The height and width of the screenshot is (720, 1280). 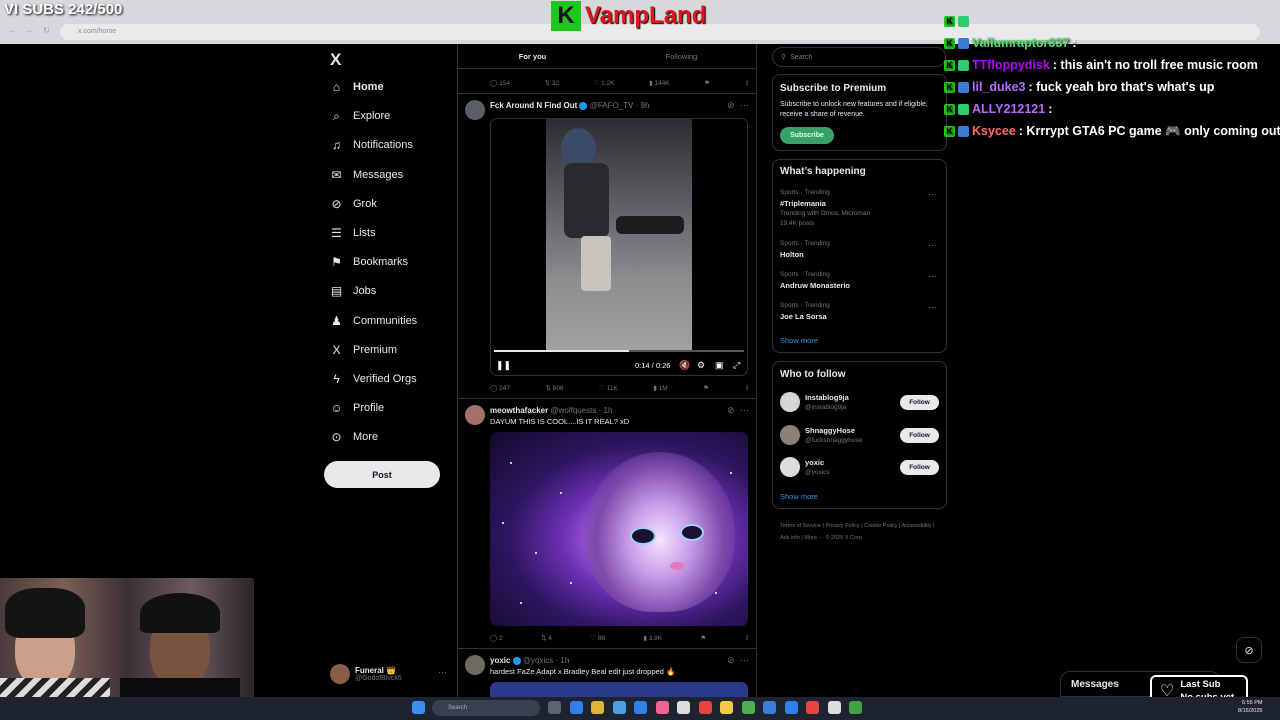 What do you see at coordinates (360, 116) in the screenshot?
I see `nav-explore: ⌕ Explore` at bounding box center [360, 116].